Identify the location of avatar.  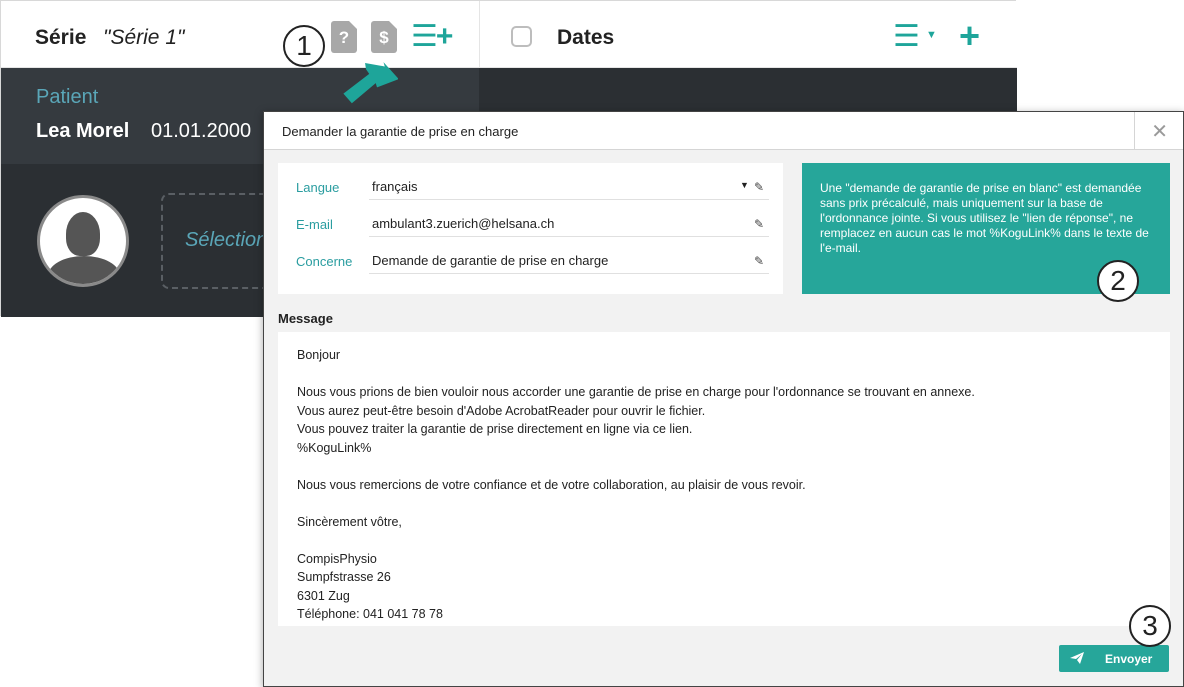
(83, 241).